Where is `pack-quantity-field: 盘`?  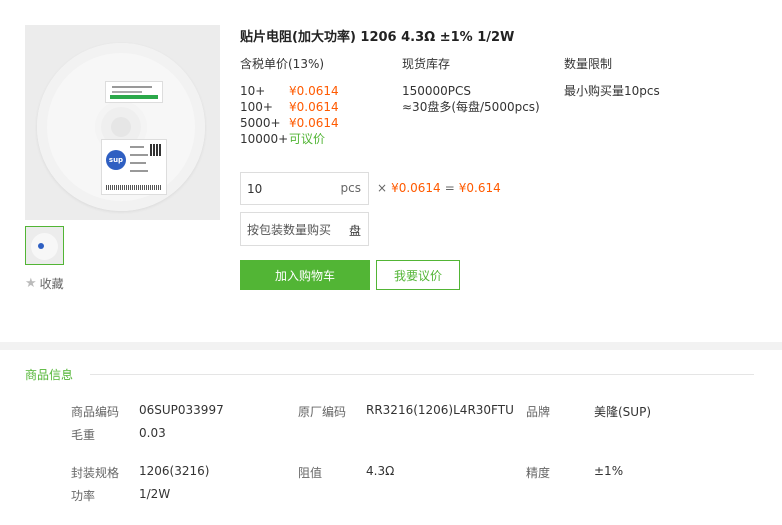 pack-quantity-field: 盘 is located at coordinates (304, 229).